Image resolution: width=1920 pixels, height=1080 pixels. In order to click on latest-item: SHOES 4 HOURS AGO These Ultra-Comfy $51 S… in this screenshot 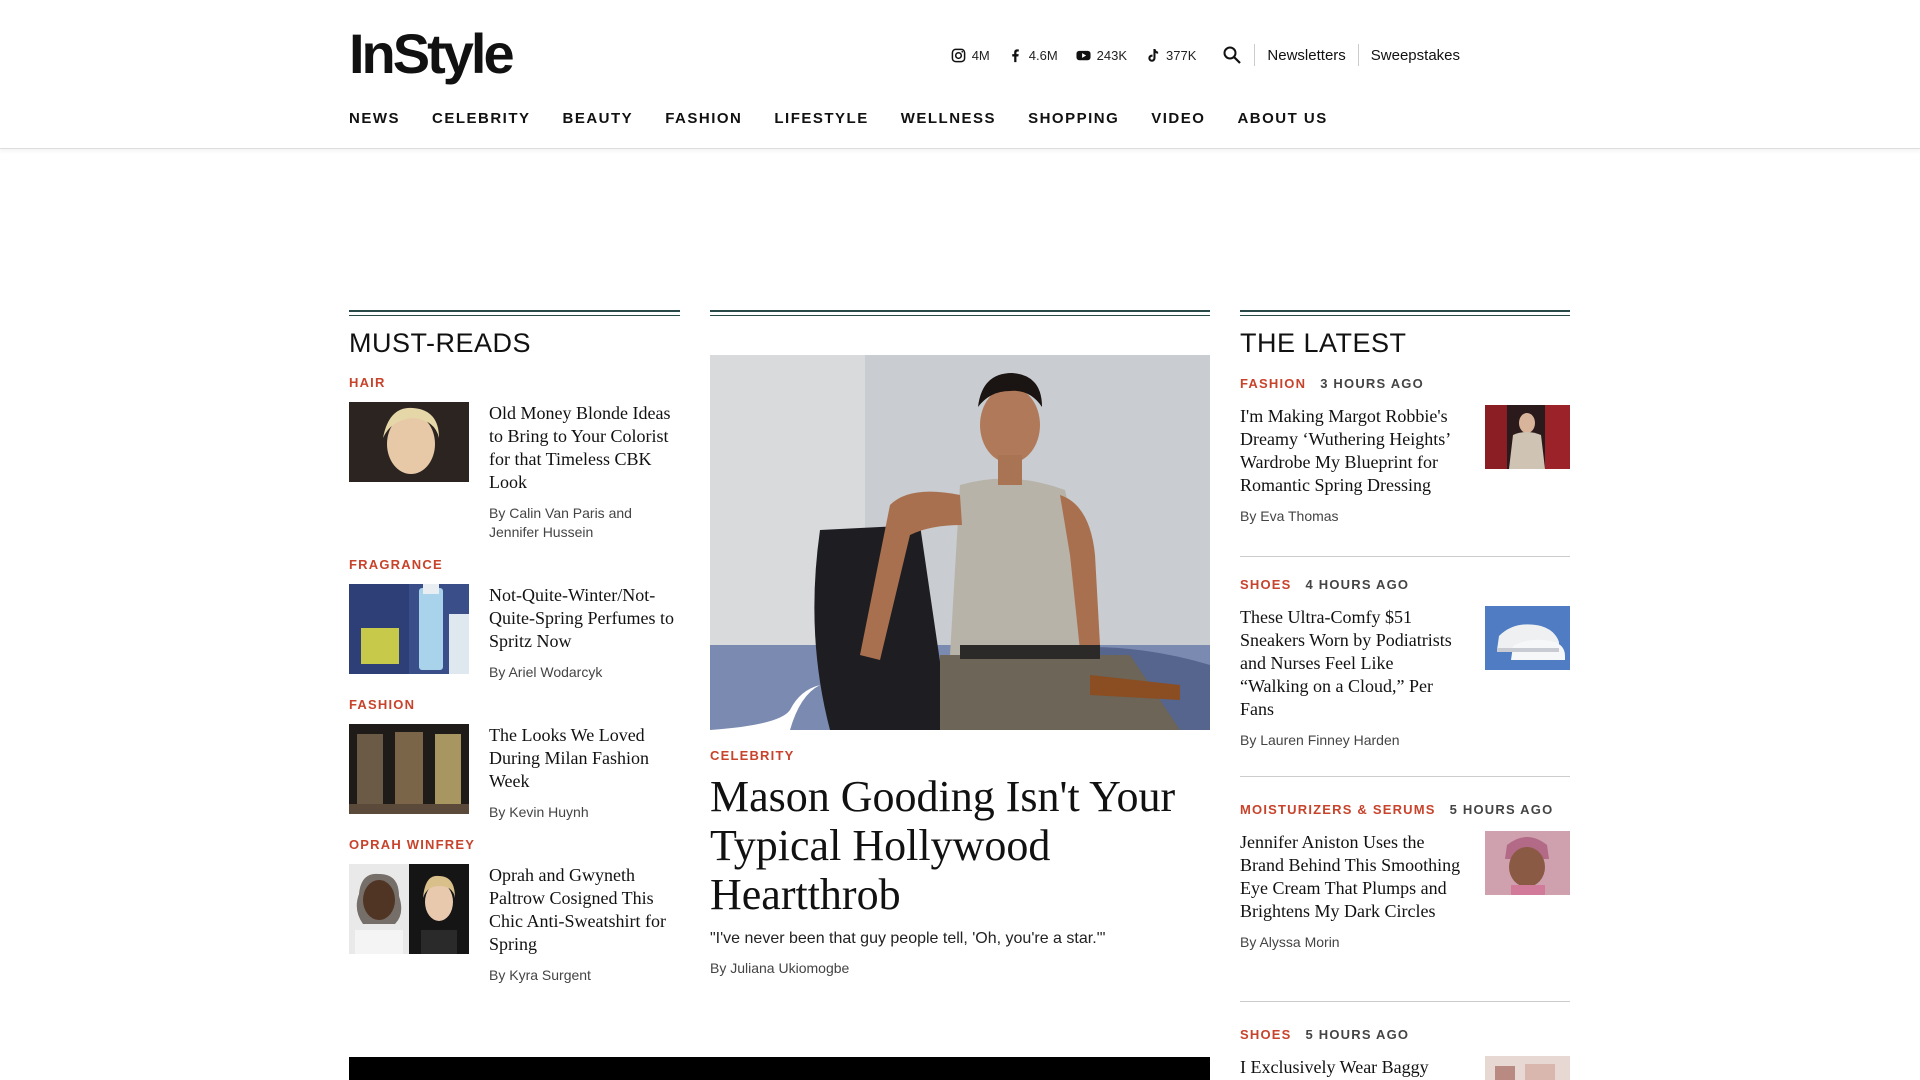, I will do `click(1405, 663)`.